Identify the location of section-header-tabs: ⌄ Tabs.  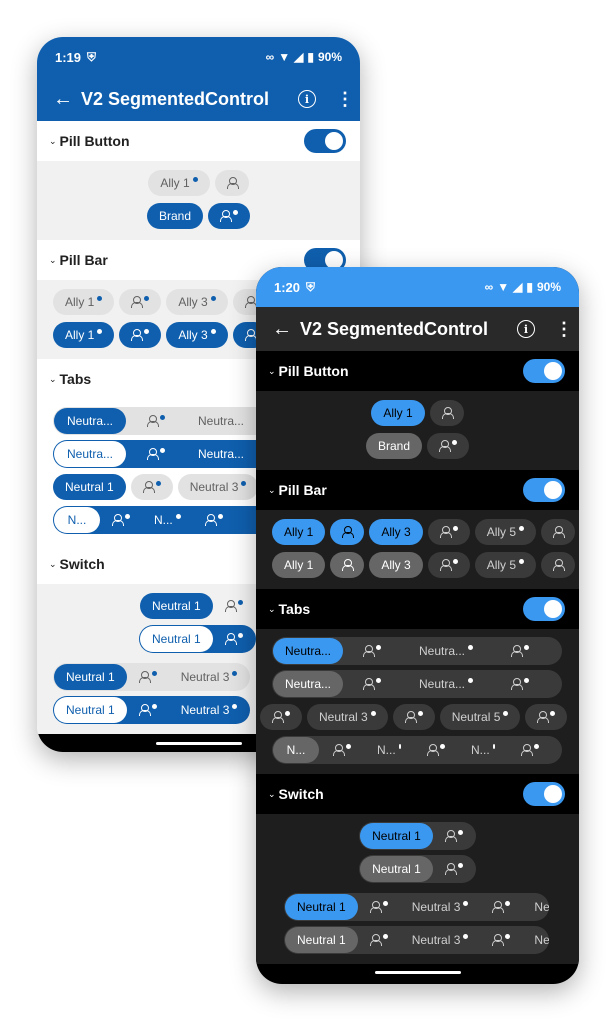
(417, 609).